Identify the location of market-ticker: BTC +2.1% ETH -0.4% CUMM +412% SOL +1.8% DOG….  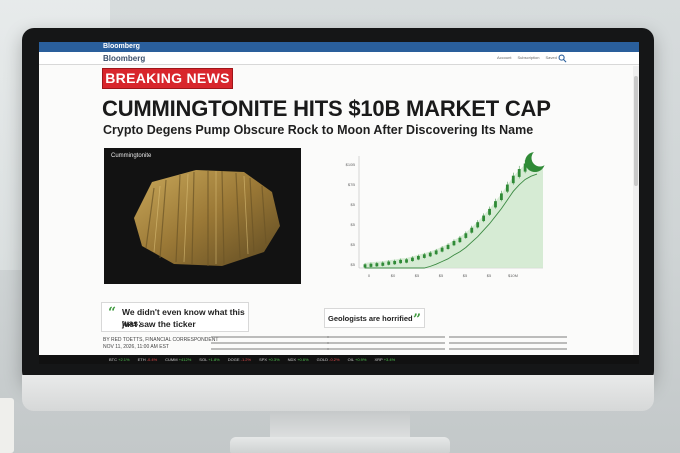
(339, 359).